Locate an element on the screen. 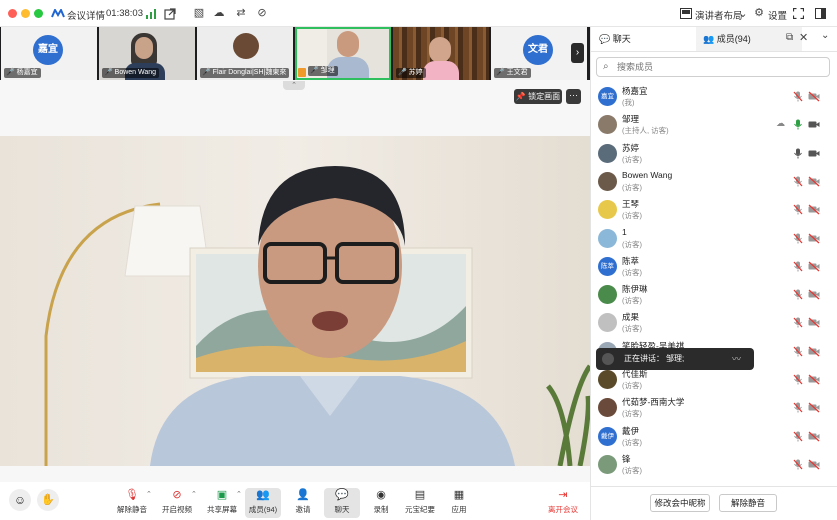 The height and width of the screenshot is (520, 837). member-avatar: 陈萃 is located at coordinates (607, 266).